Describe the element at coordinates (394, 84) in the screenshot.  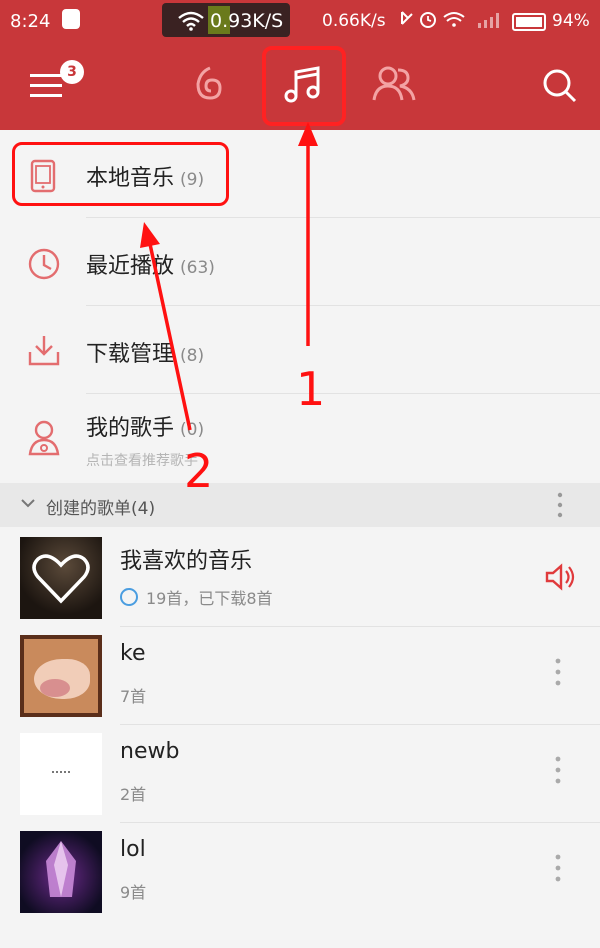
I see `tab-friends` at that location.